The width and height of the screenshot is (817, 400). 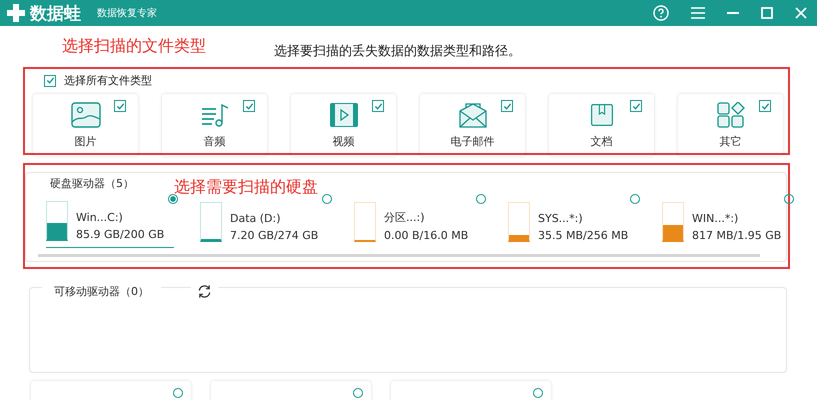 I want to click on group-title: 可移动驱动器（0）, so click(x=101, y=291).